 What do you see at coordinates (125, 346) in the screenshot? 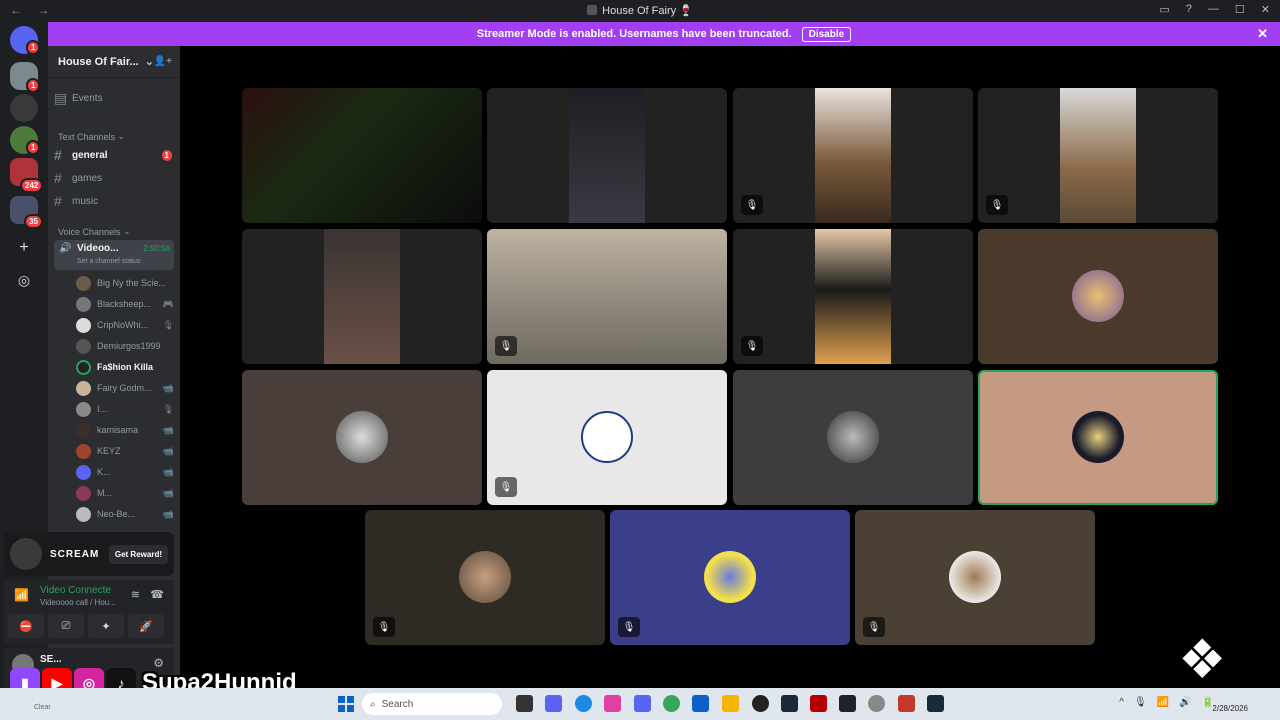
I see `member-item: Demiurgos1999` at bounding box center [125, 346].